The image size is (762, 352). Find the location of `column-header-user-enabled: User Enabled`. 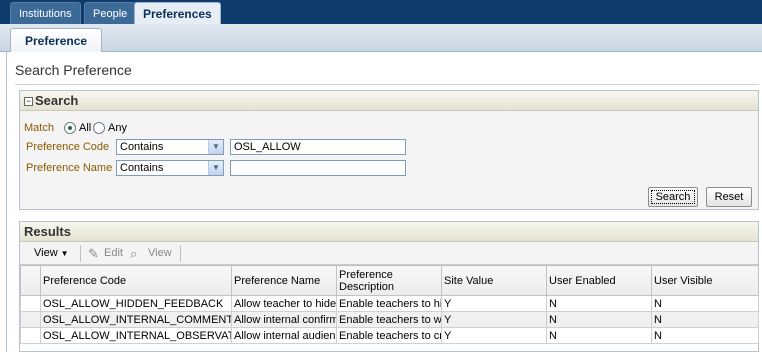

column-header-user-enabled: User Enabled is located at coordinates (599, 280).